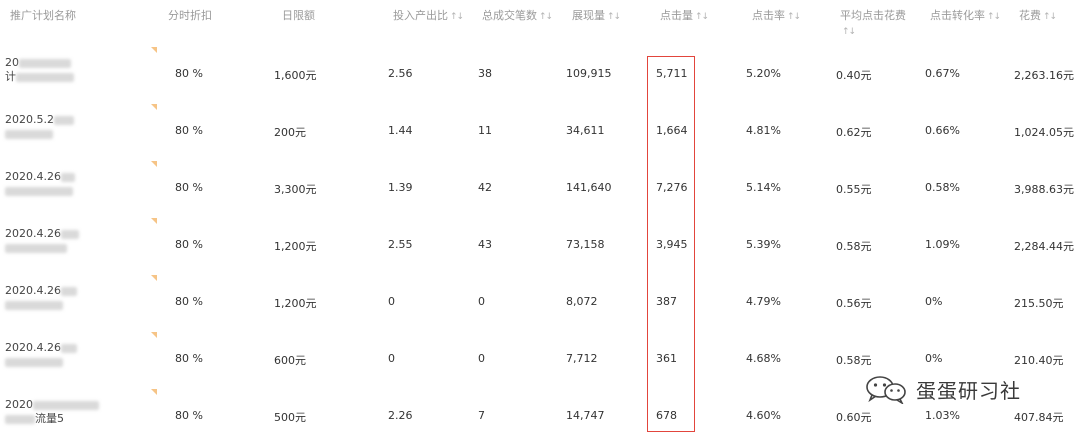  Describe the element at coordinates (942, 187) in the screenshot. I see `cell-cvr: 0.58%` at that location.